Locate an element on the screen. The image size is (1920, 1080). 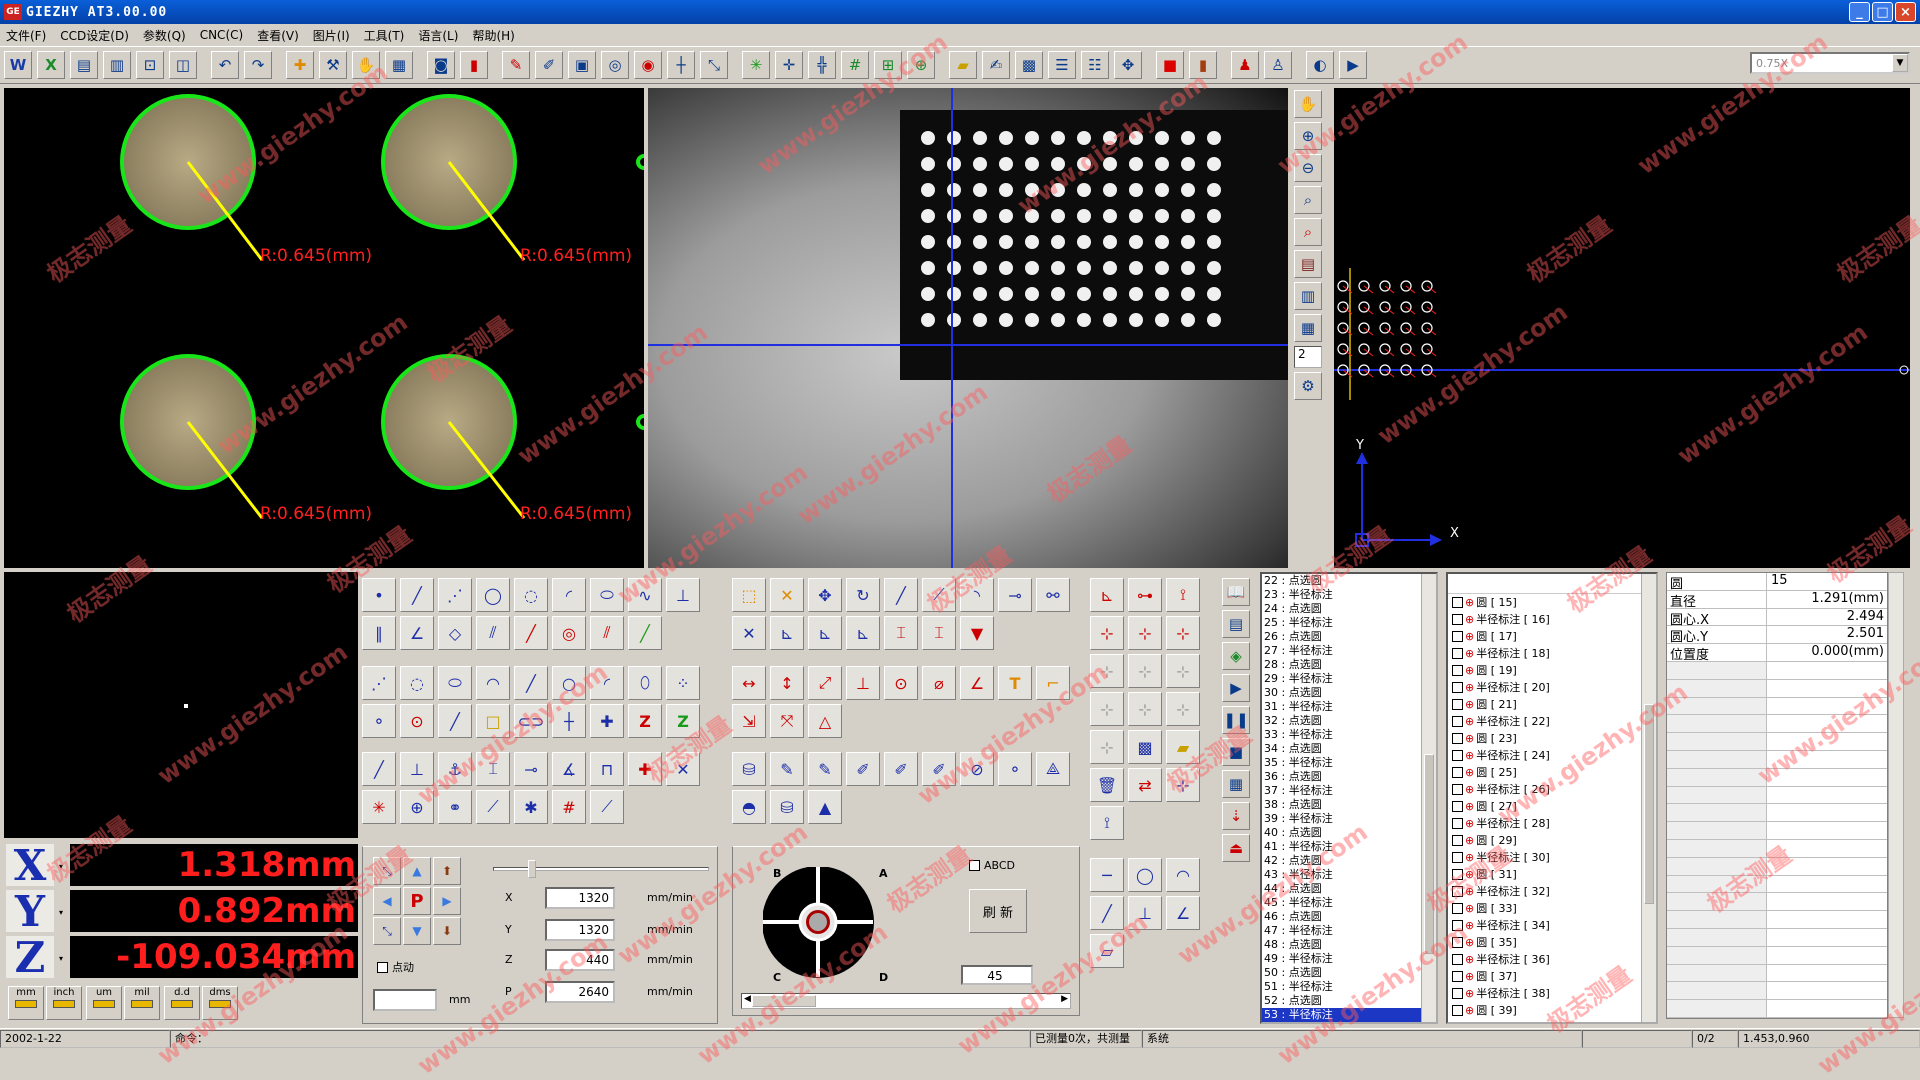
hand-pan-icon: ✋ is located at coordinates (366, 65).